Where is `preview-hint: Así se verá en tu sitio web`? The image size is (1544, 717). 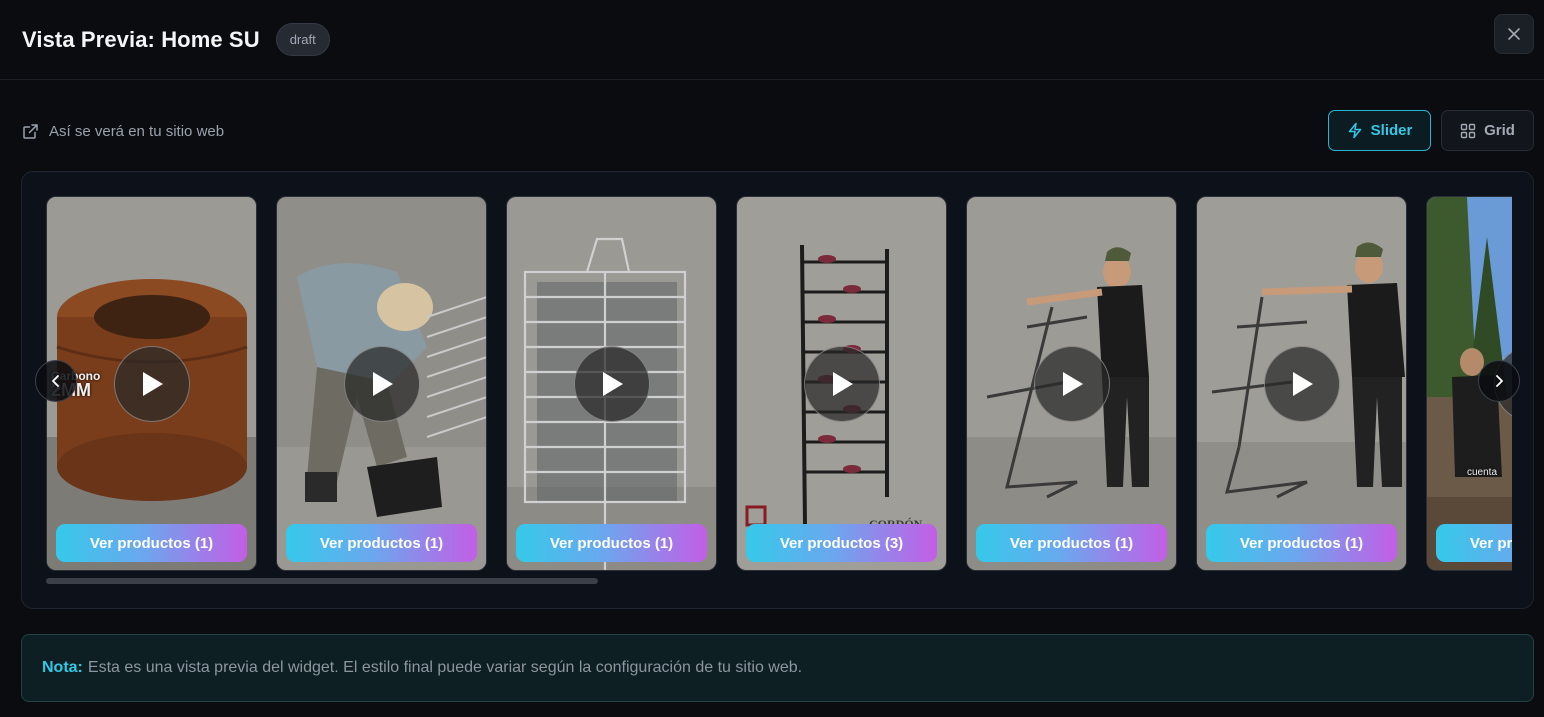 preview-hint: Así se verá en tu sitio web is located at coordinates (123, 131).